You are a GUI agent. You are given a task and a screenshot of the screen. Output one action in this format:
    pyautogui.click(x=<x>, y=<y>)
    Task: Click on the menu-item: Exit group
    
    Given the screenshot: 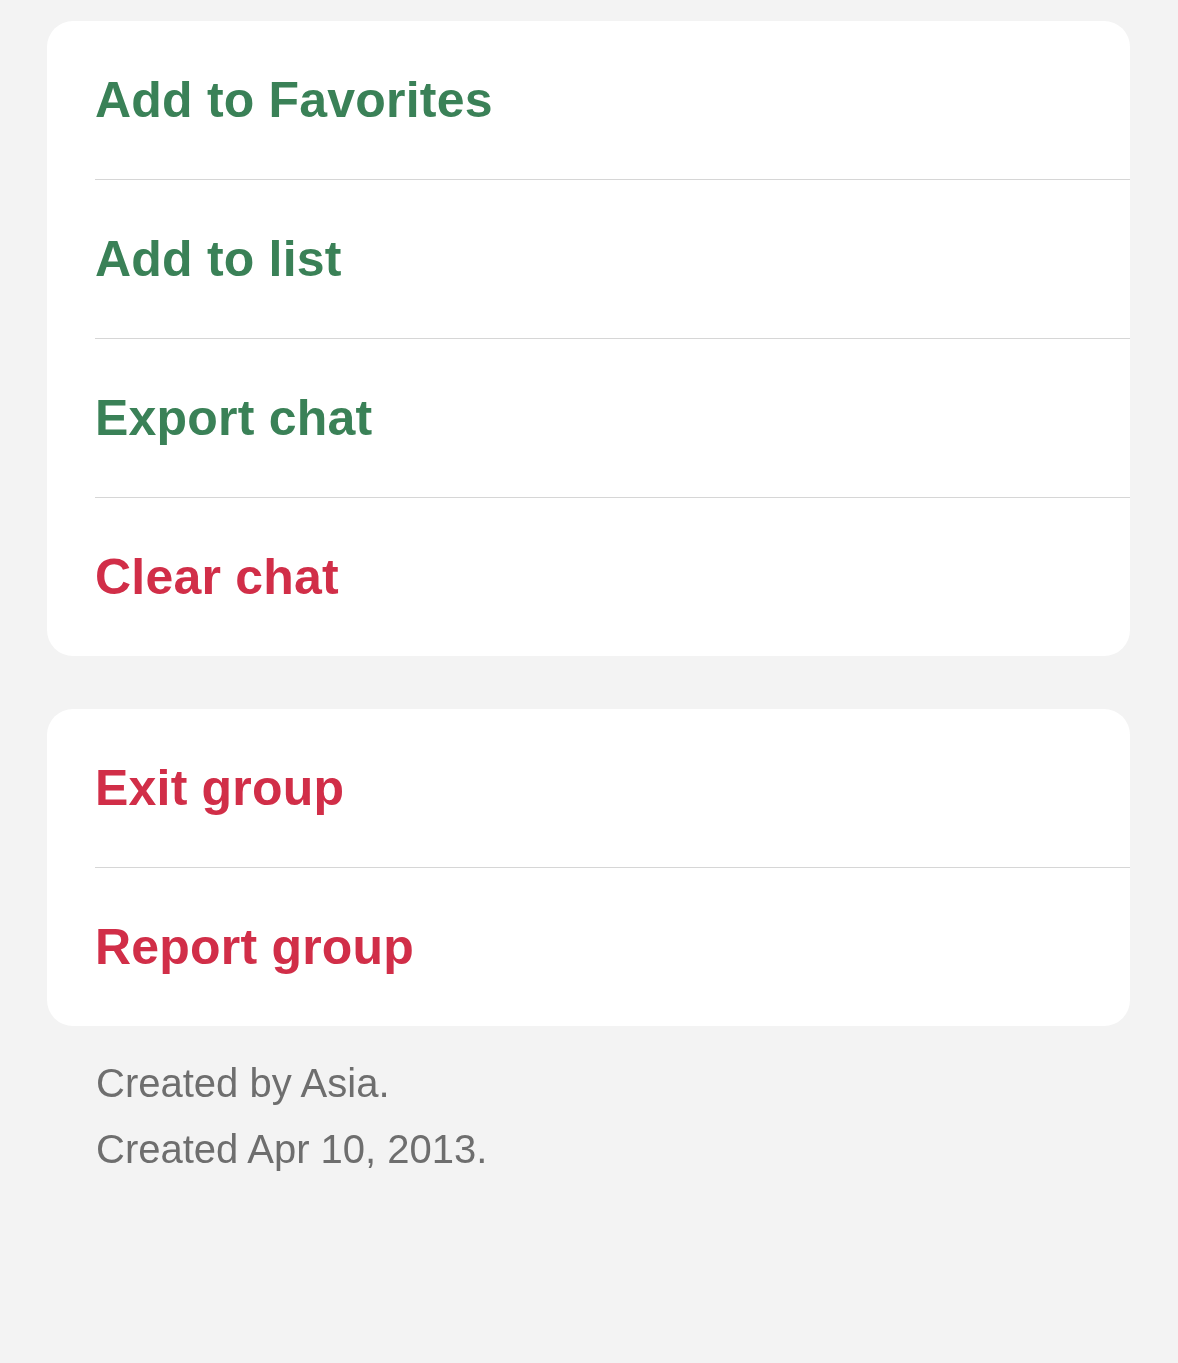 What is the action you would take?
    pyautogui.click(x=612, y=788)
    